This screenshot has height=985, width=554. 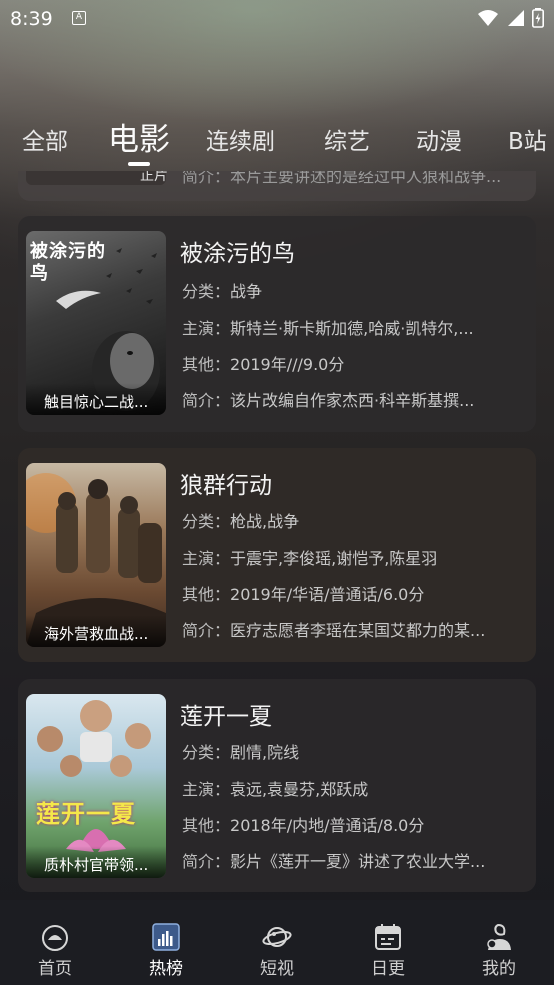 What do you see at coordinates (139, 164) in the screenshot?
I see `active-tab-indicator` at bounding box center [139, 164].